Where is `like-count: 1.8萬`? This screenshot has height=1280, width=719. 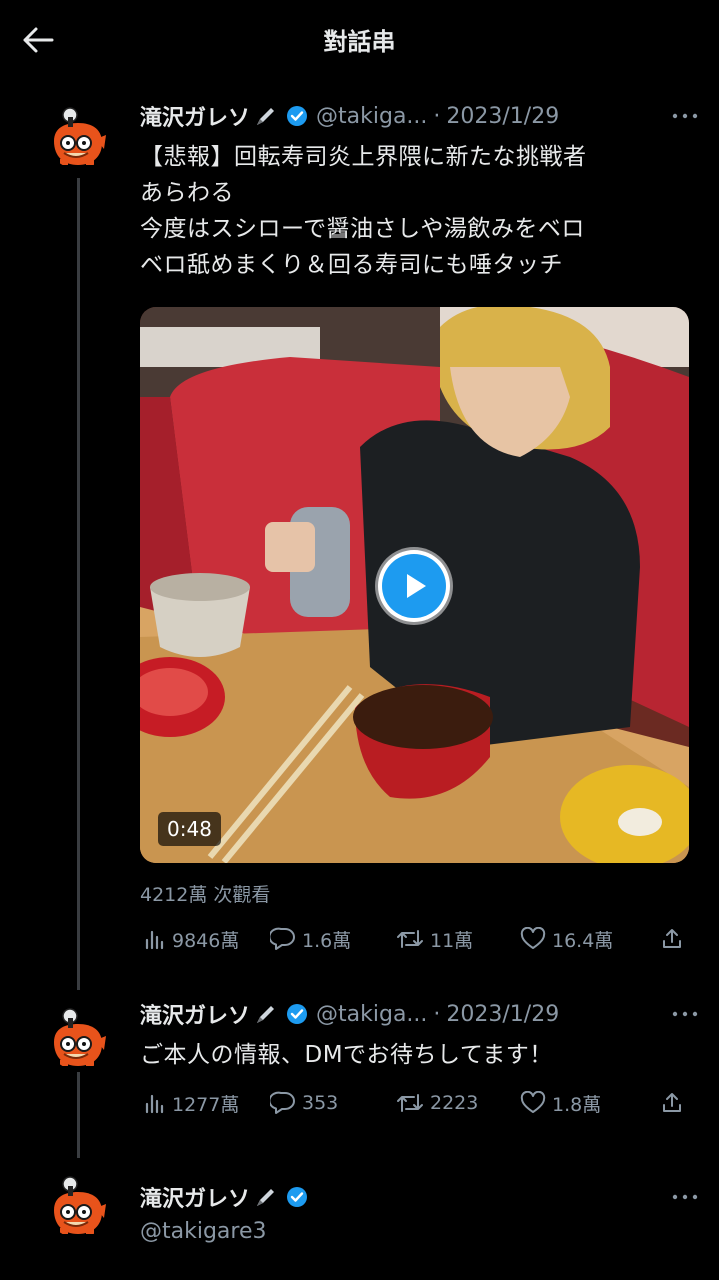
like-count: 1.8萬 is located at coordinates (577, 1104).